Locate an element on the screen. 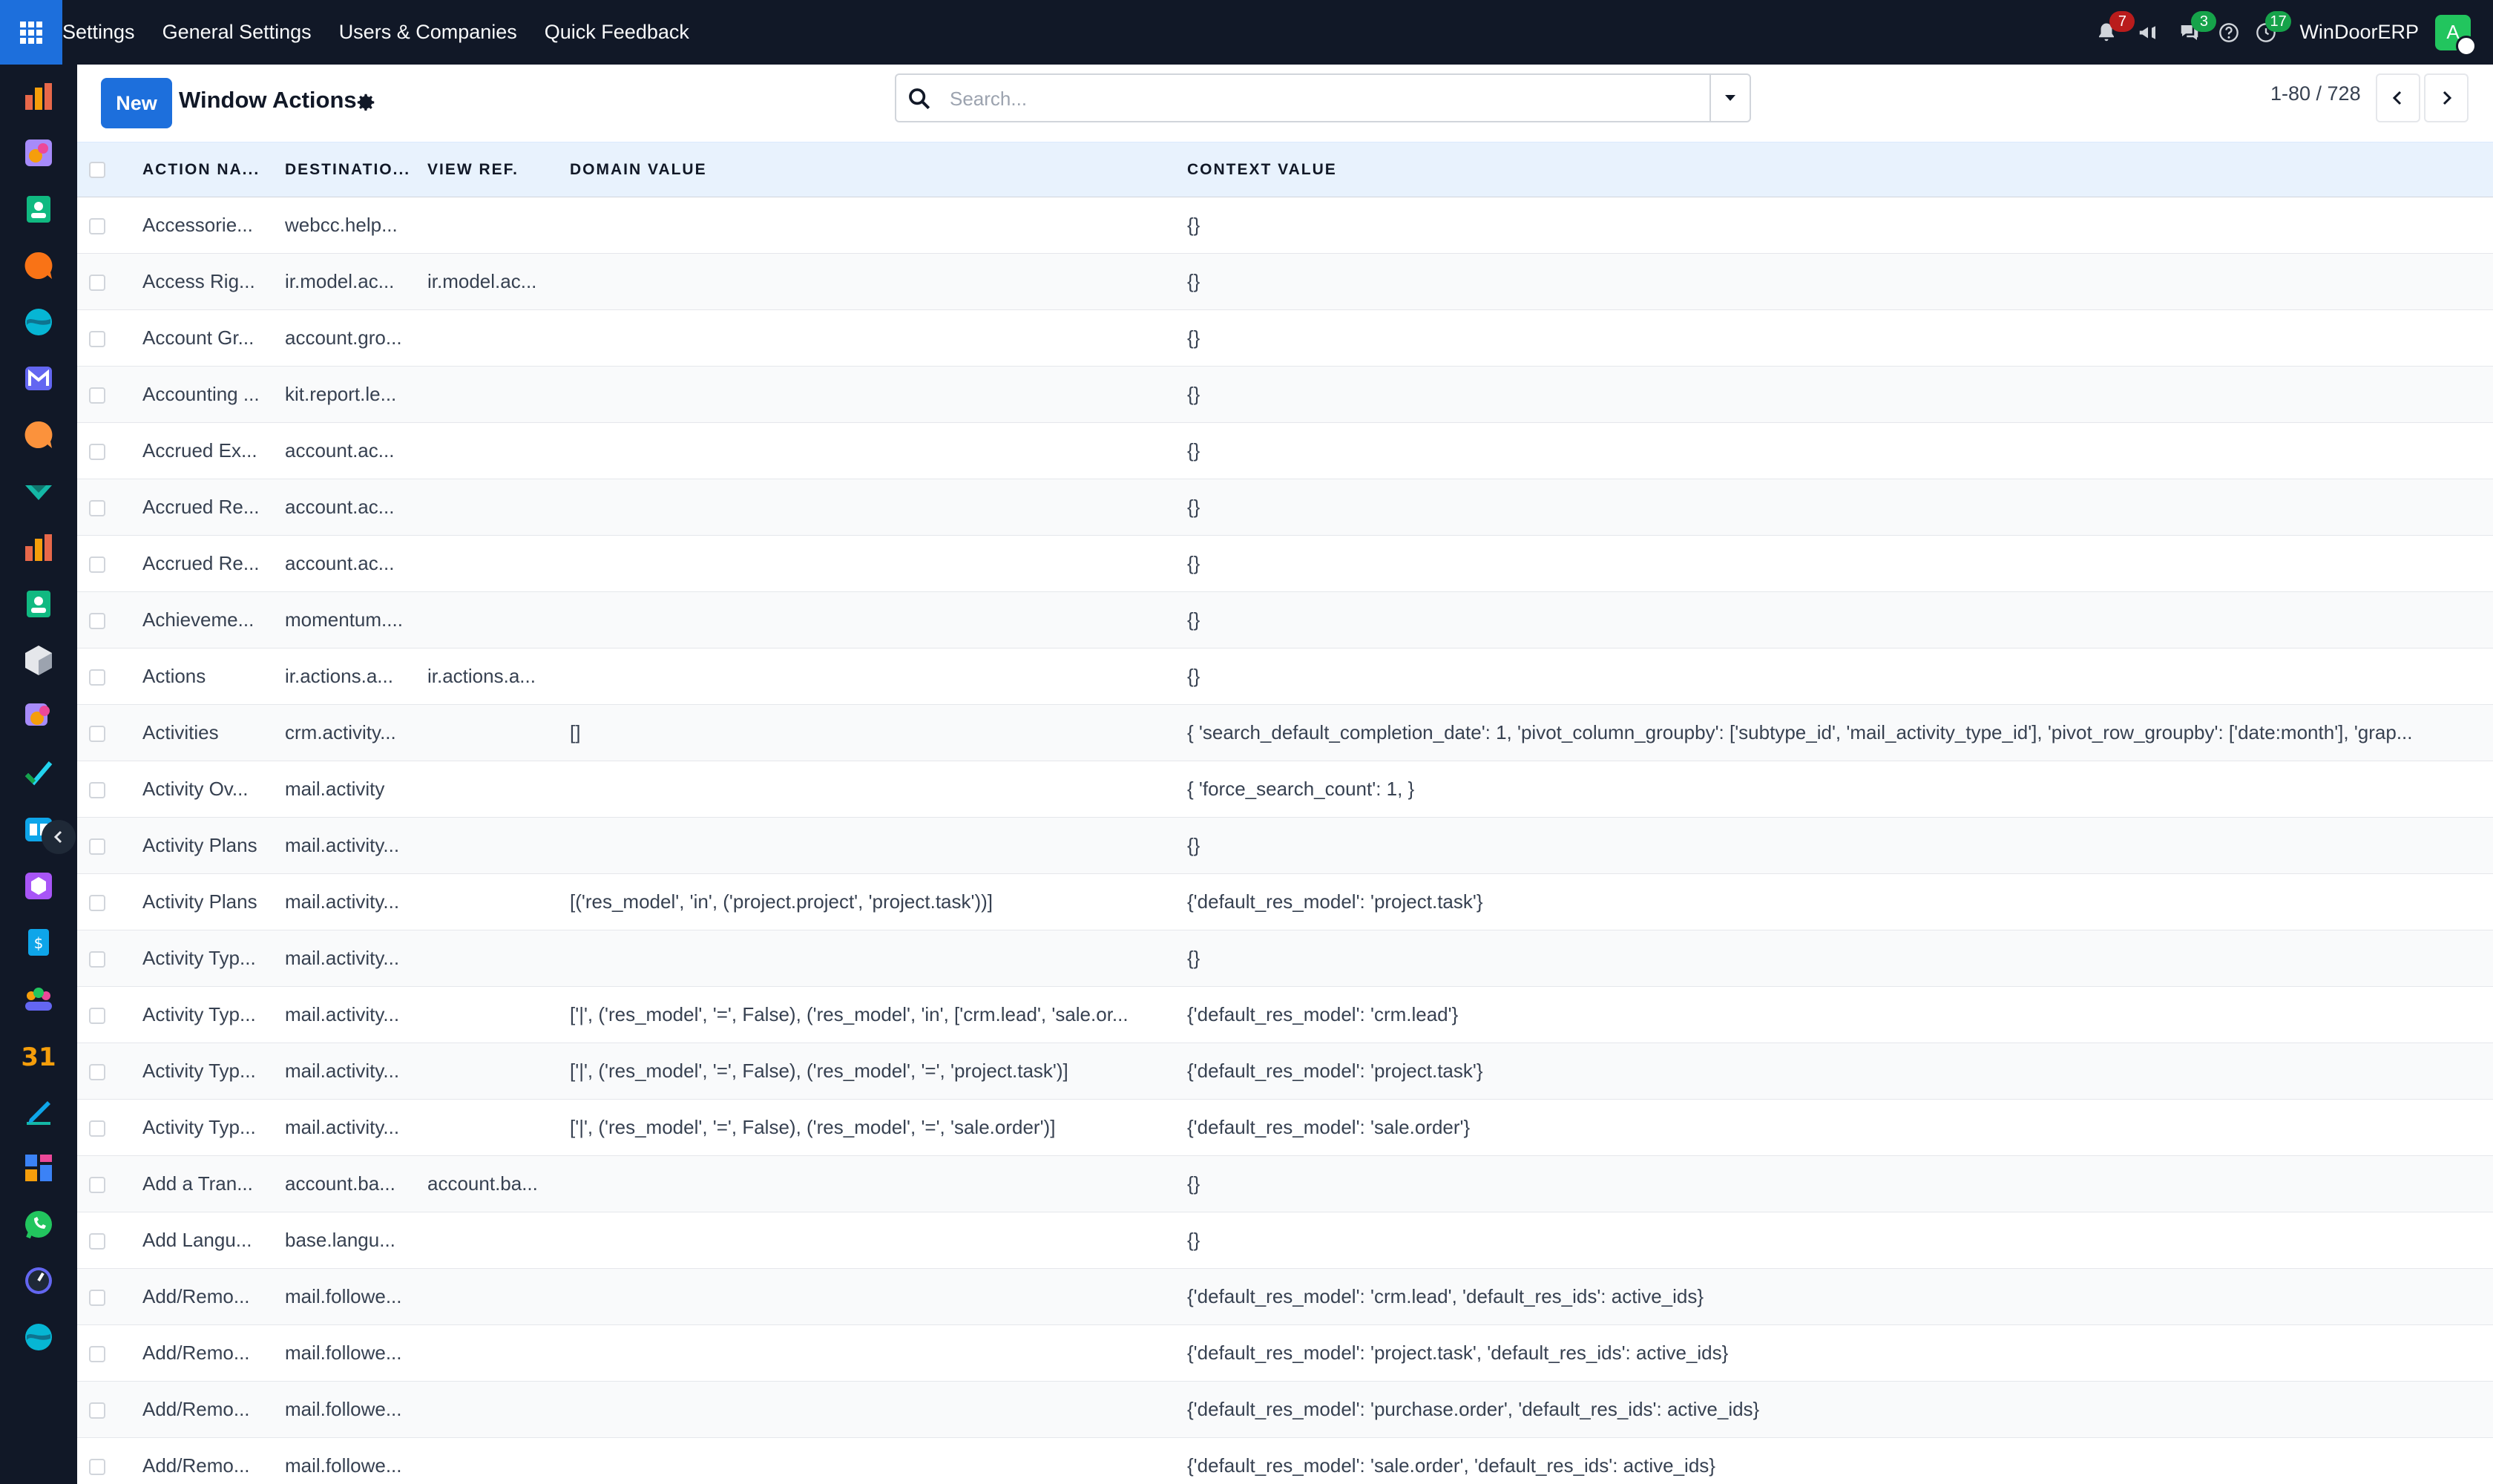 The image size is (2493, 1484). table-row: Activity Plans mail.activity... {} is located at coordinates (1285, 845).